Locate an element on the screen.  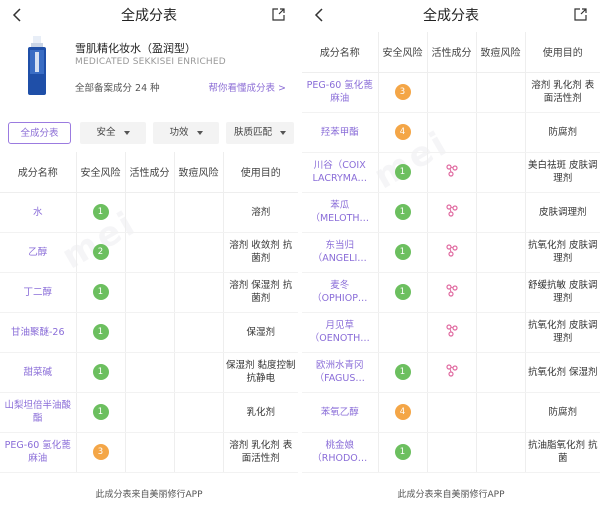
table-row: 甘油聚醚-26 1 保湿剂 is located at coordinates (149, 332).